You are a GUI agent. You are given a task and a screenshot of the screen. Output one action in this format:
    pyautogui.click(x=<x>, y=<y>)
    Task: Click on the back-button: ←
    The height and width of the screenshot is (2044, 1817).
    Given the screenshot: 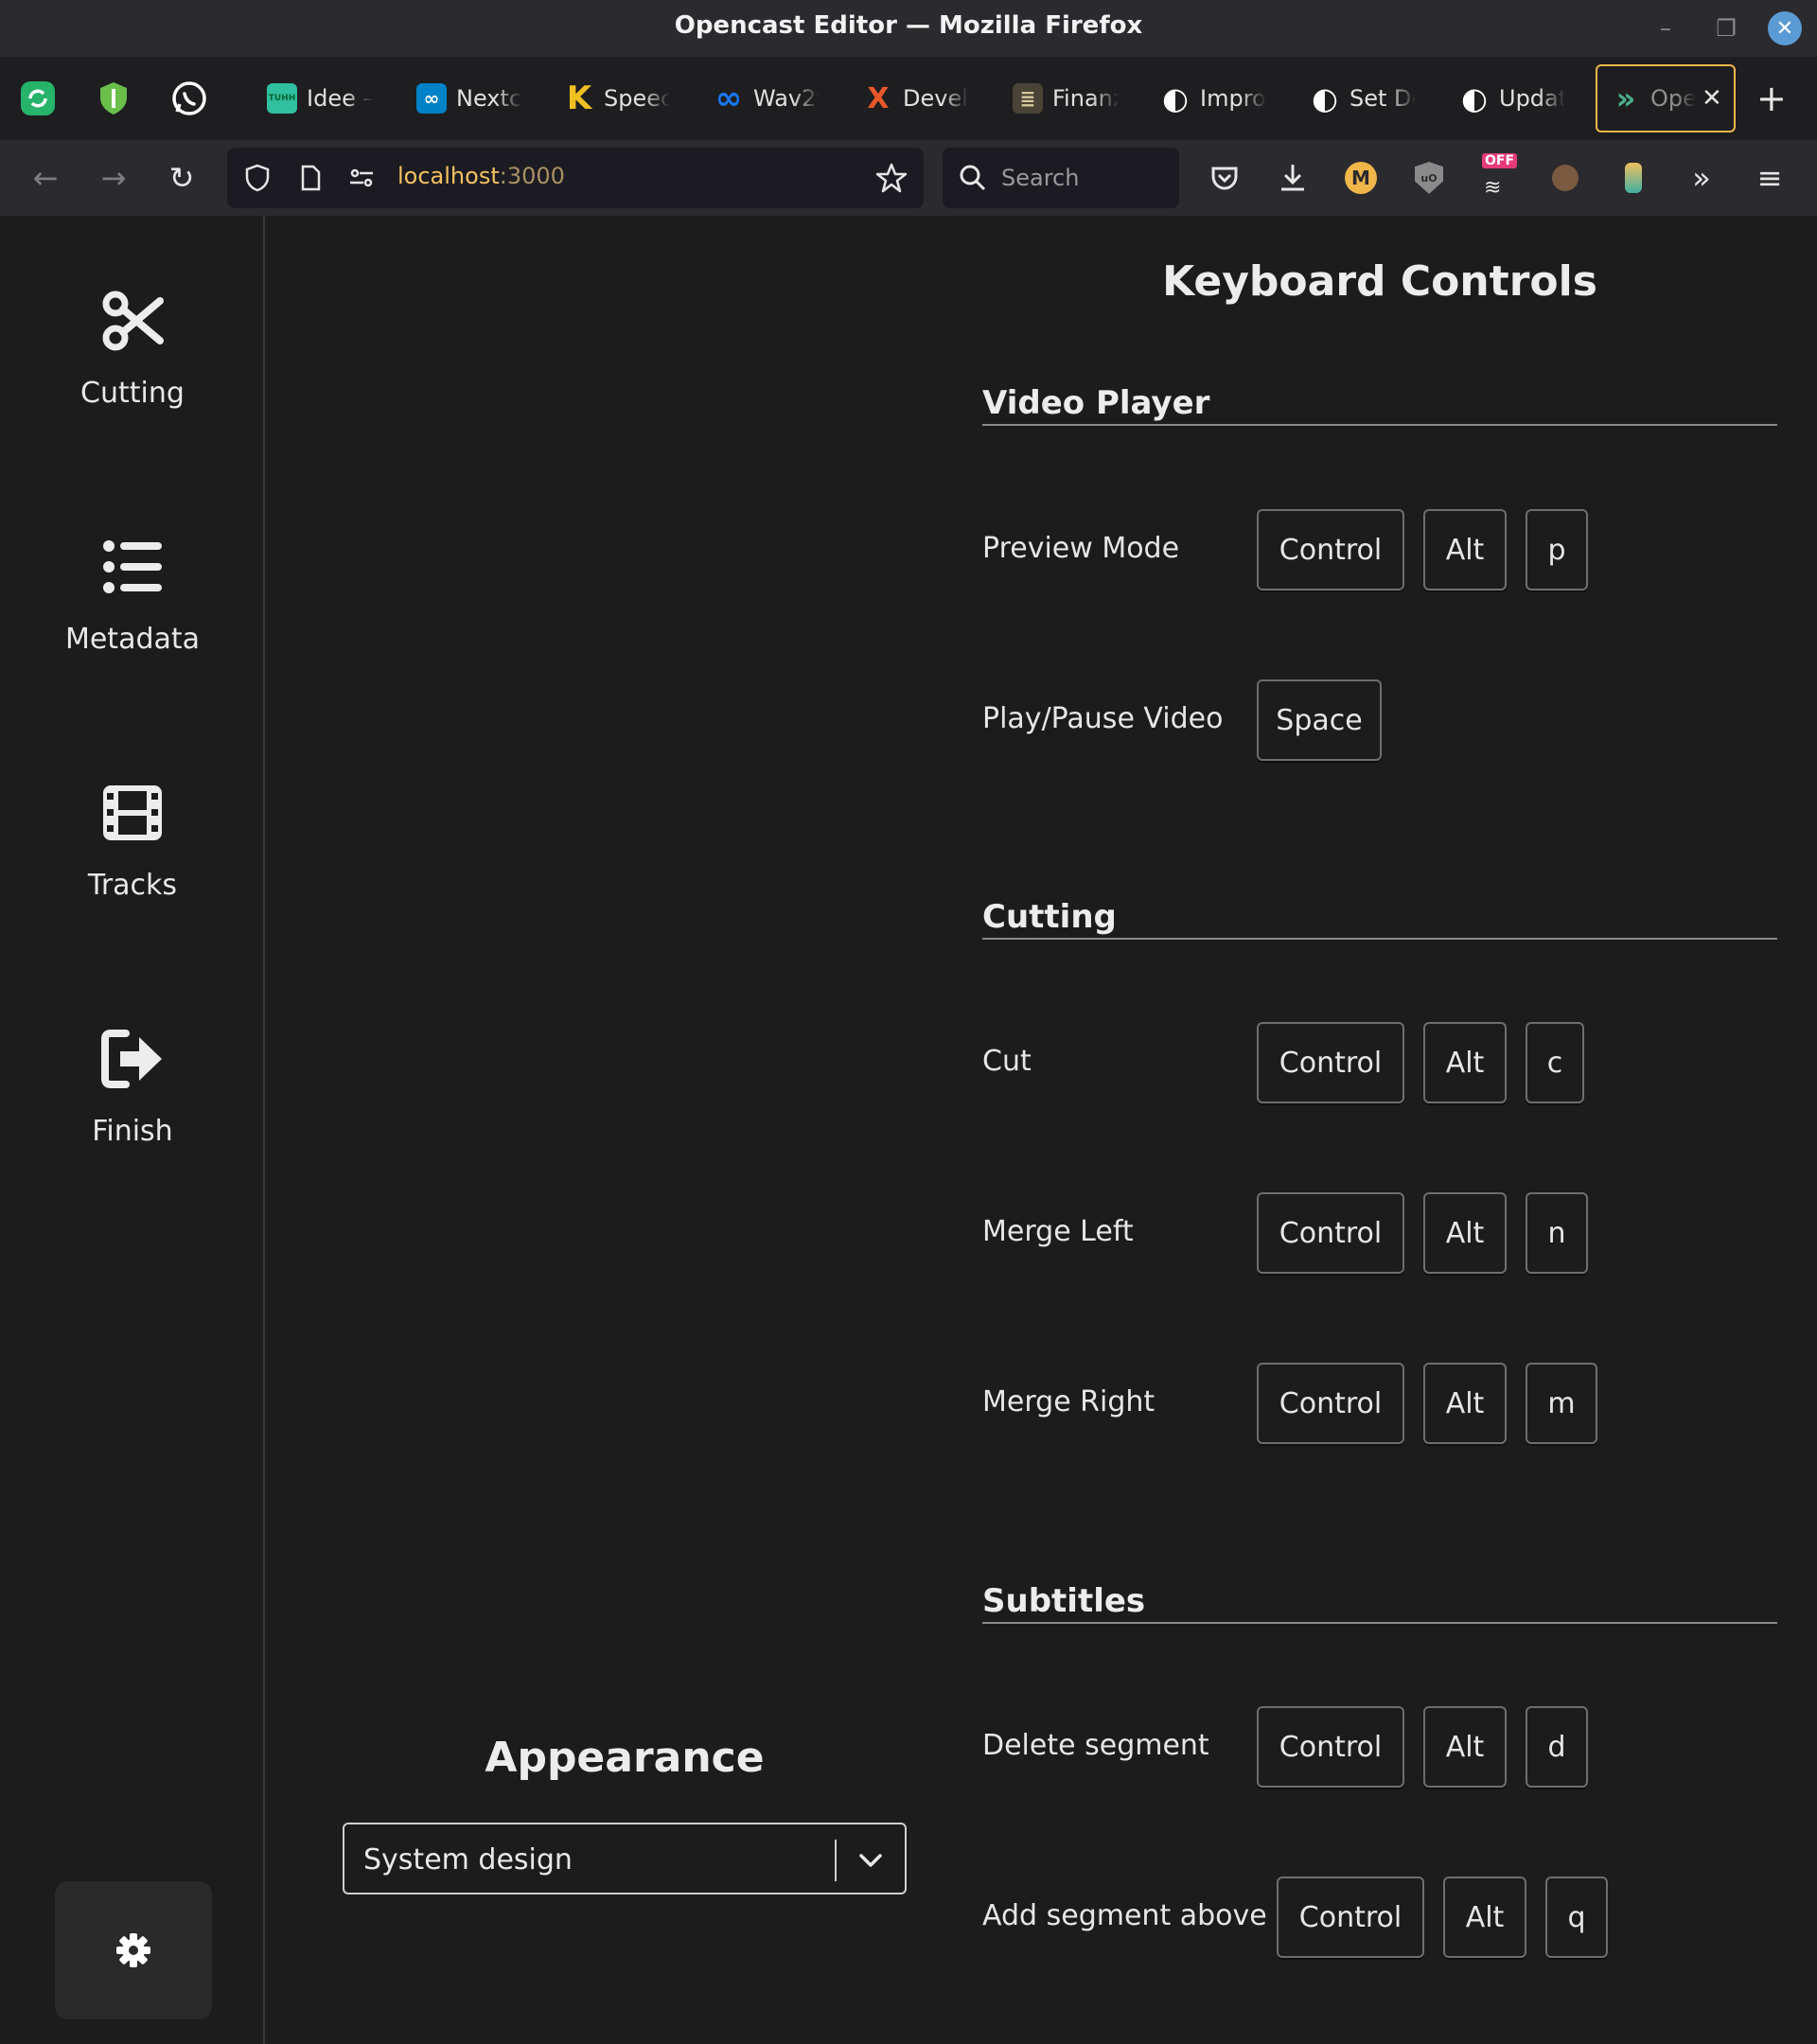 What is the action you would take?
    pyautogui.click(x=45, y=178)
    